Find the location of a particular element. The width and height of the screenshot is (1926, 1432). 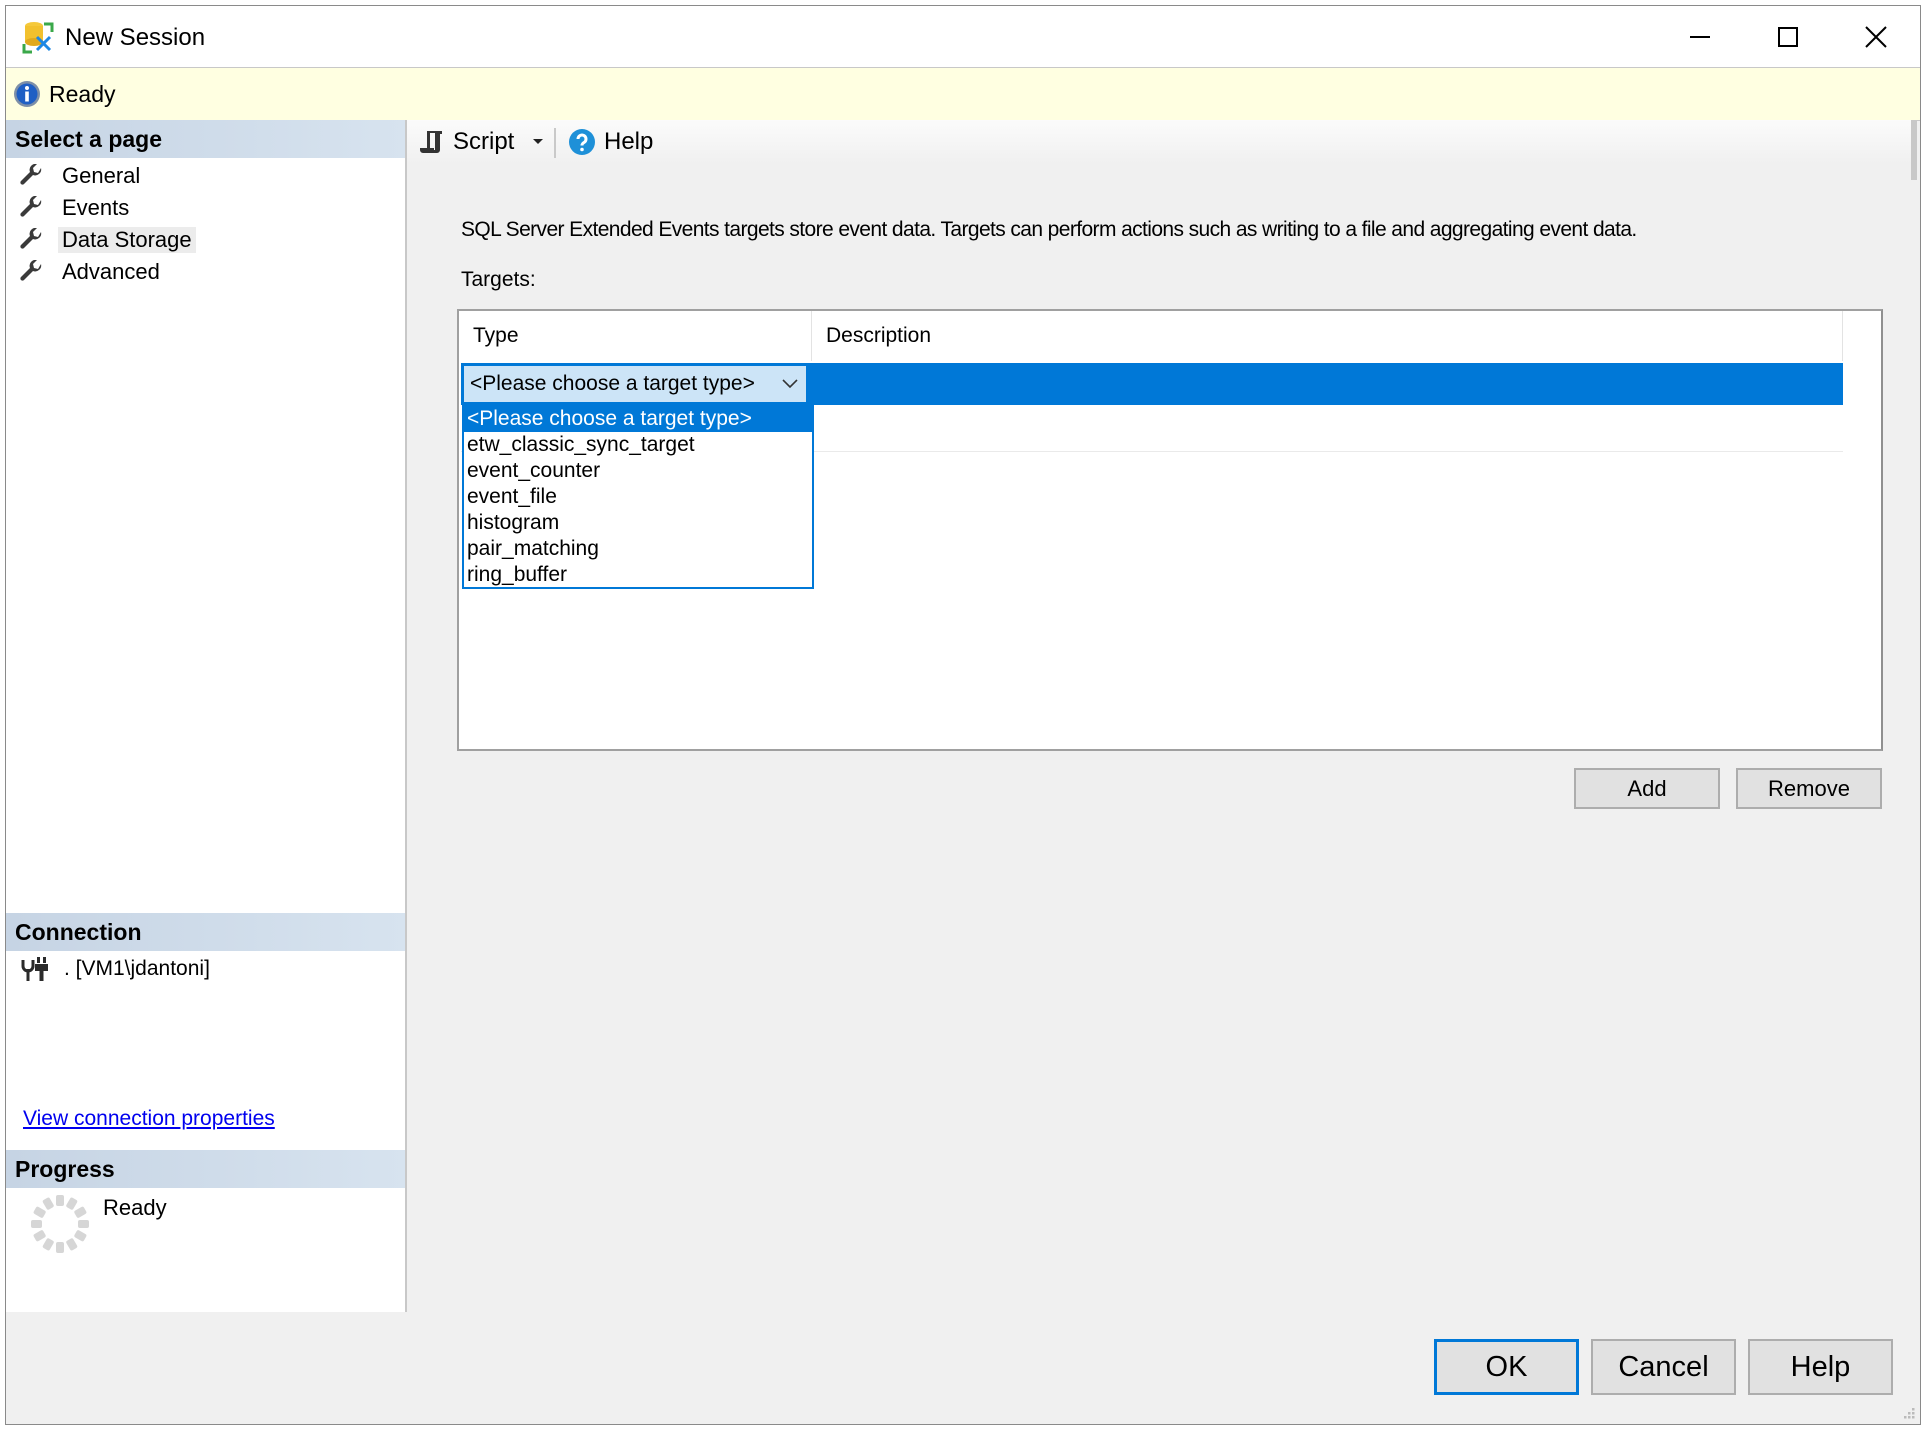

ok-button: OK is located at coordinates (1506, 1367).